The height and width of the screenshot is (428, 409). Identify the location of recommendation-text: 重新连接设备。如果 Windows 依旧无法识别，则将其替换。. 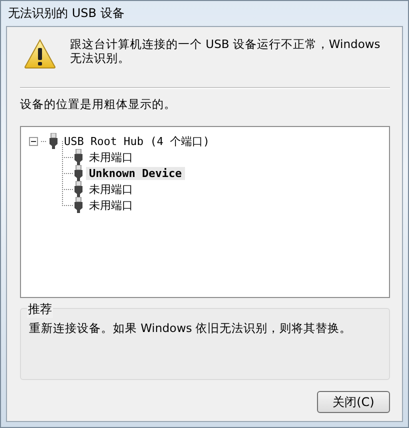
(191, 328).